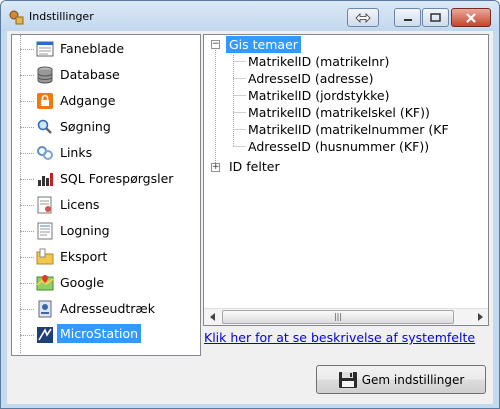  What do you see at coordinates (45, 49) in the screenshot?
I see `tabs-icon` at bounding box center [45, 49].